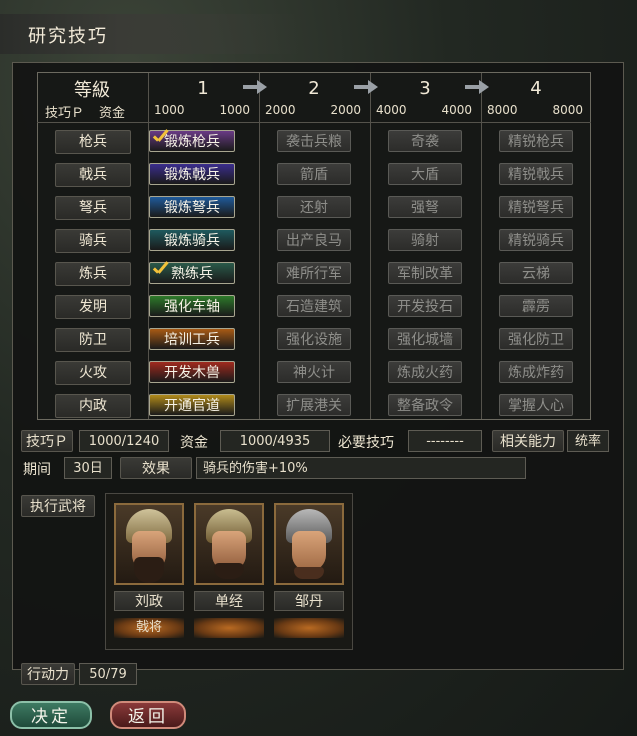  I want to click on tech-cell: 锻炼弩兵, so click(192, 207).